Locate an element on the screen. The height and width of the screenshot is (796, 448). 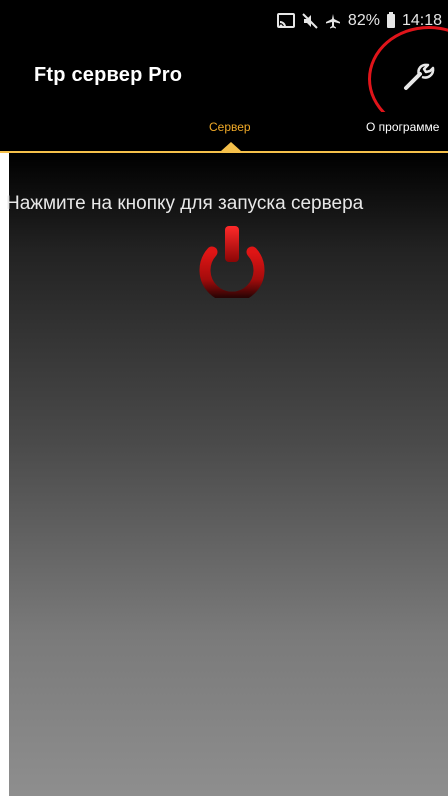
power-icon is located at coordinates (232, 264).